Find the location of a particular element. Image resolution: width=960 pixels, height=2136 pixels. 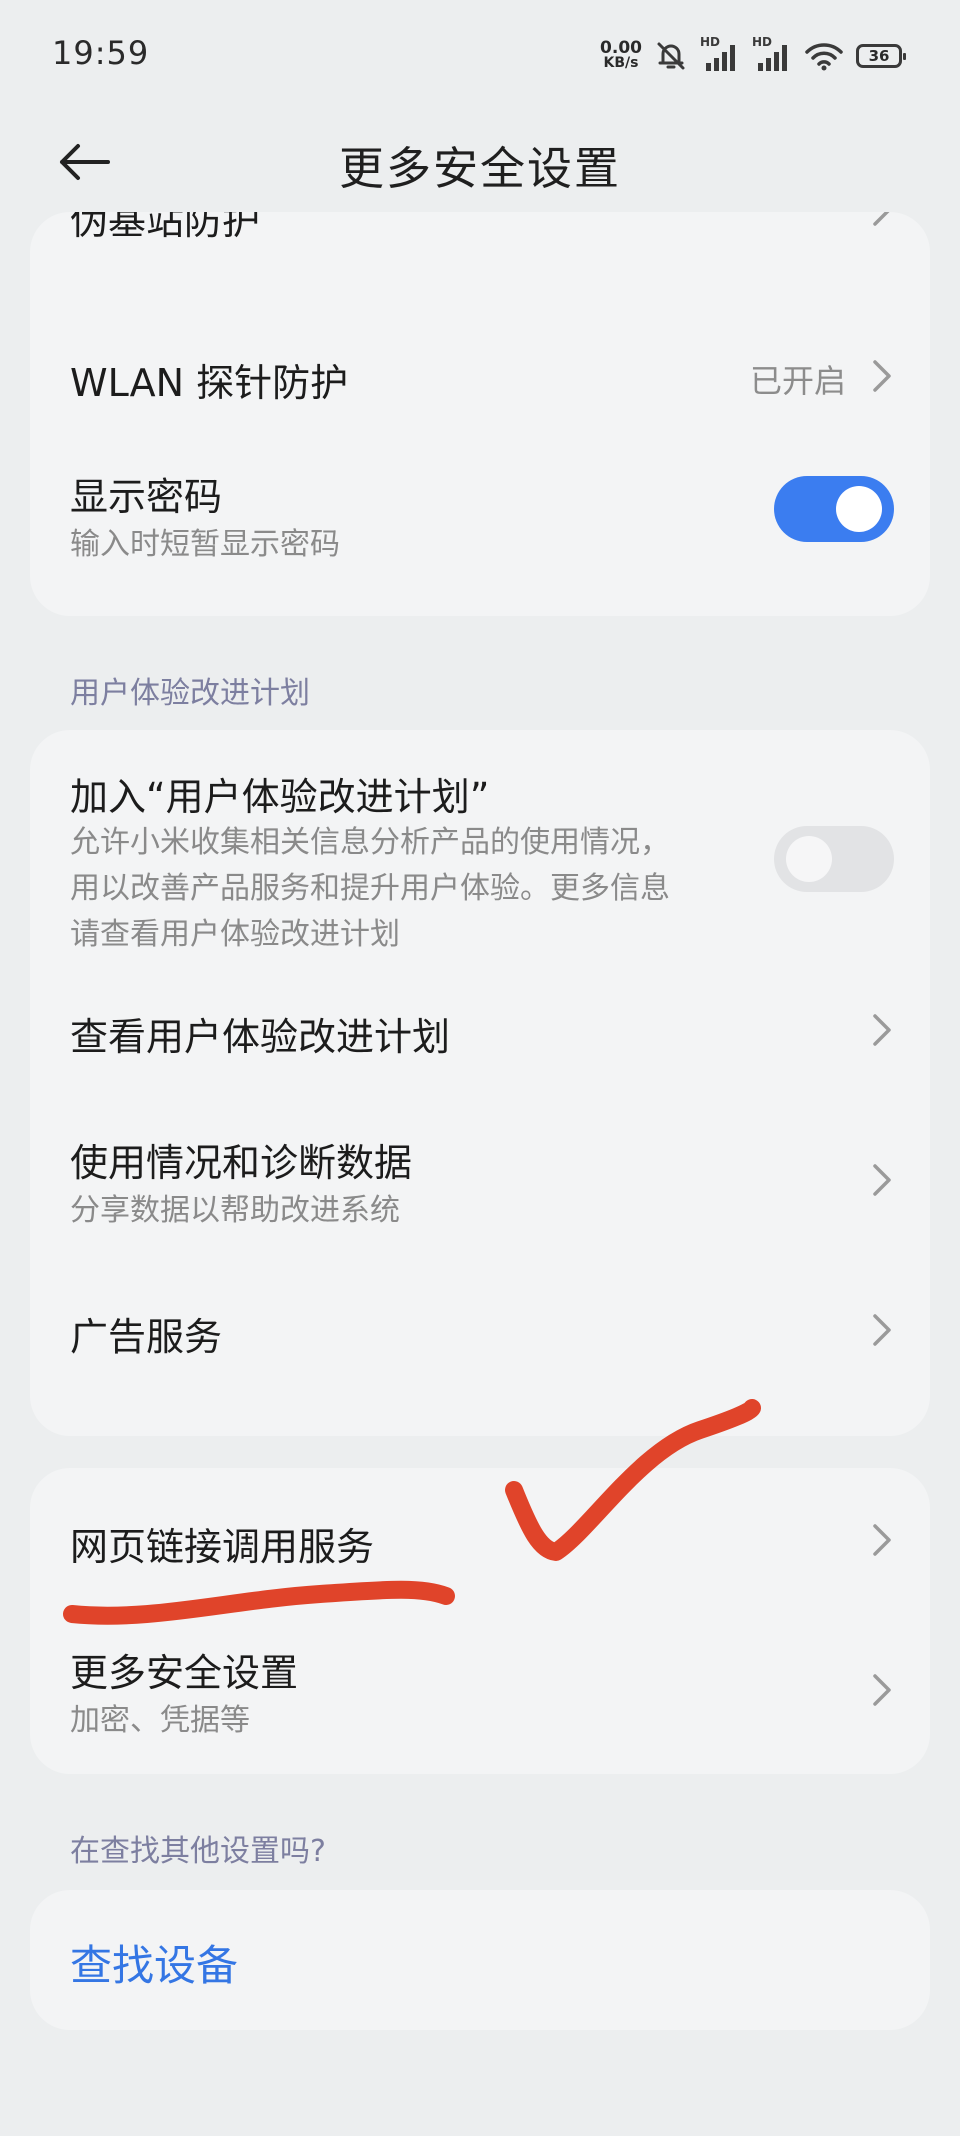

row-title: 更多安全设置 is located at coordinates (184, 1673).